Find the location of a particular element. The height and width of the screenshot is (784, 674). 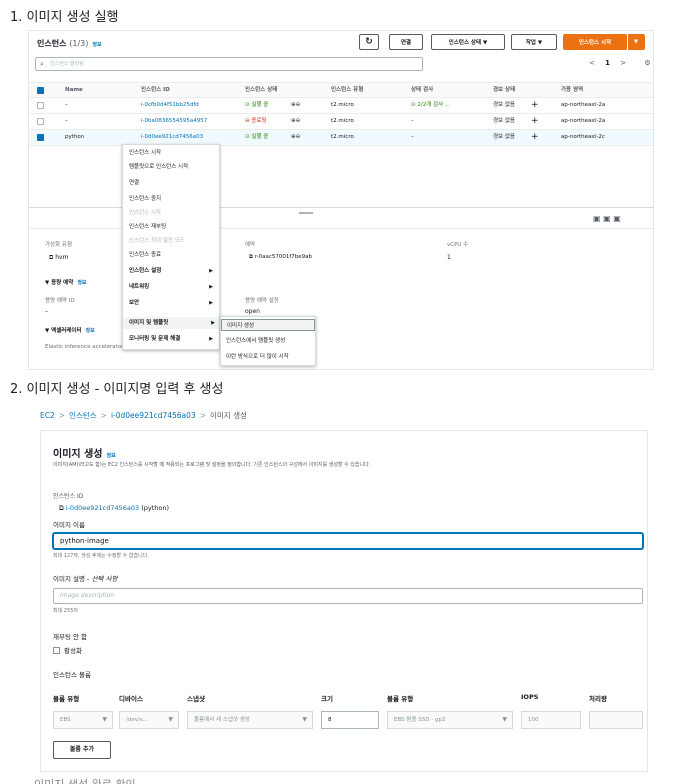

optional-text: 선택 사항 is located at coordinates (104, 579).